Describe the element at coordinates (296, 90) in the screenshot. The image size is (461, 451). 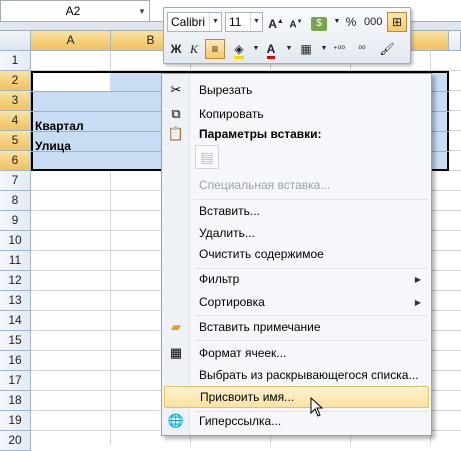
I see `menu-item-cut: ✂ Вырезать` at that location.